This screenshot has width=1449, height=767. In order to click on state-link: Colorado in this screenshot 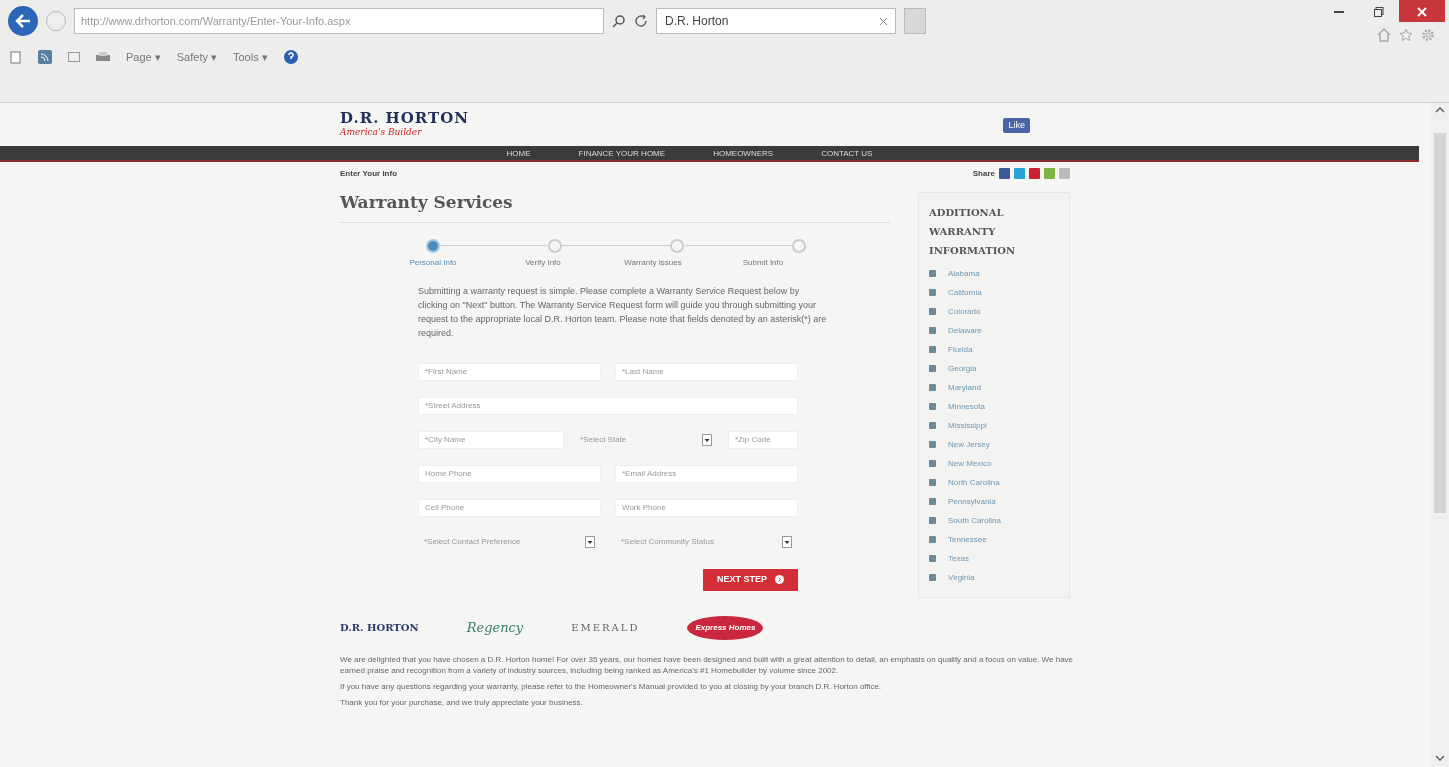, I will do `click(964, 311)`.